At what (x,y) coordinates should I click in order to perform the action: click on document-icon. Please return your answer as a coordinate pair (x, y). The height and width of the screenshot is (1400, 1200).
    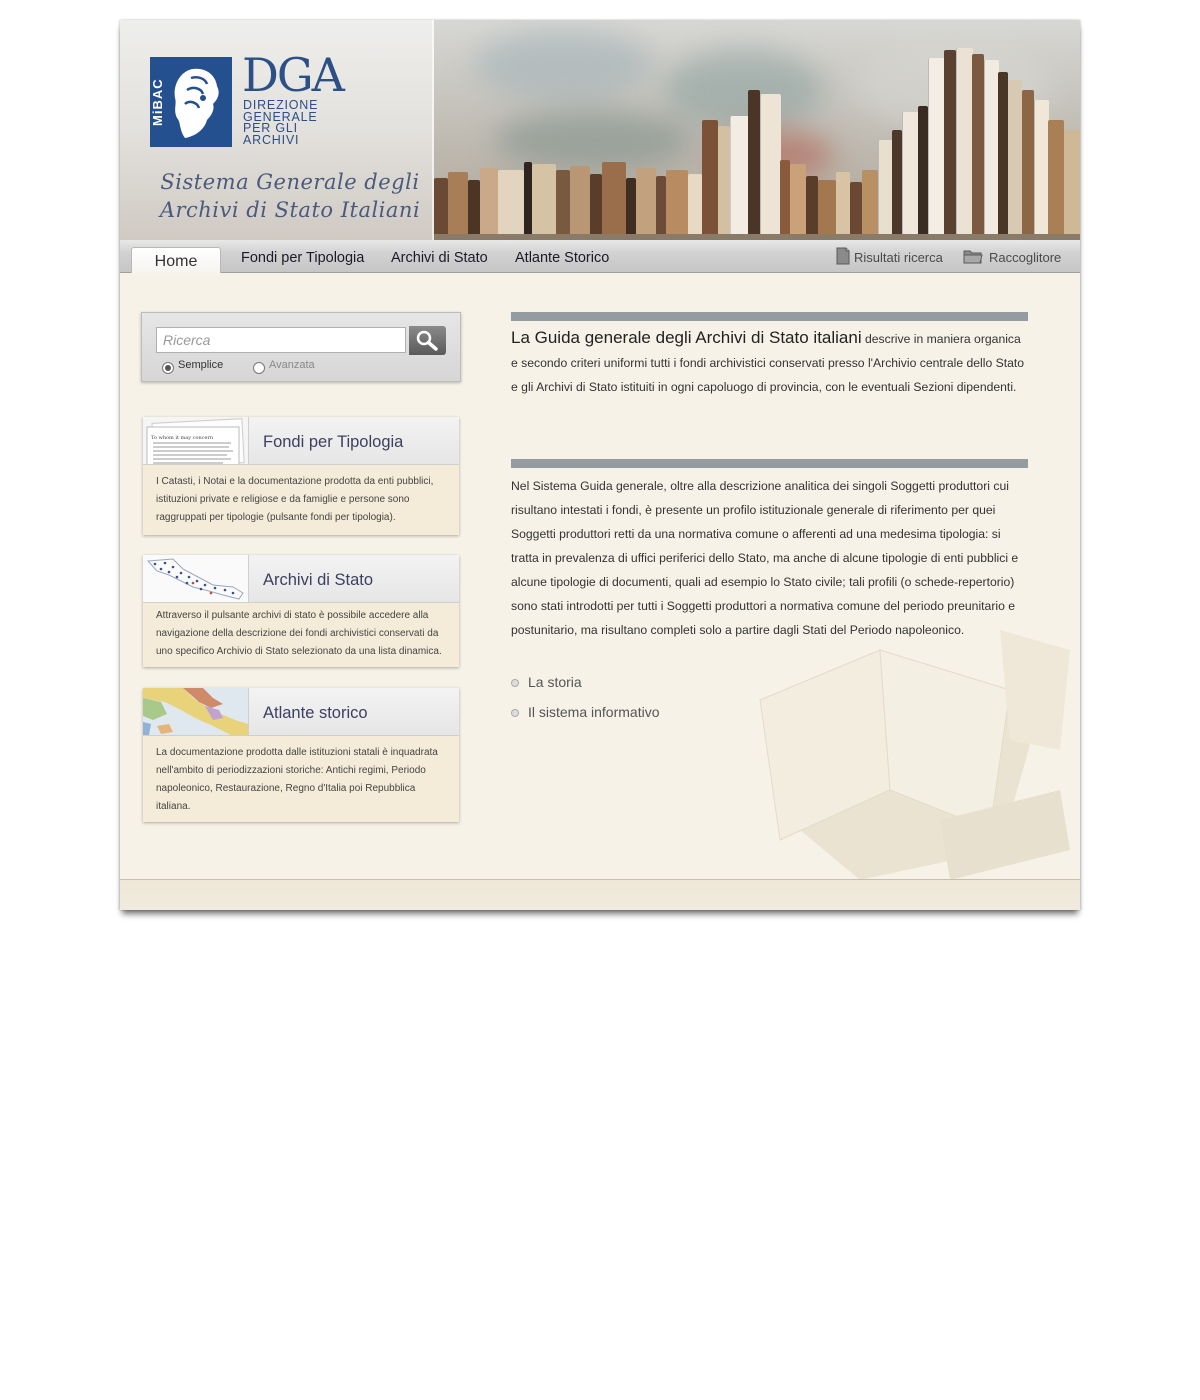
    Looking at the image, I should click on (843, 256).